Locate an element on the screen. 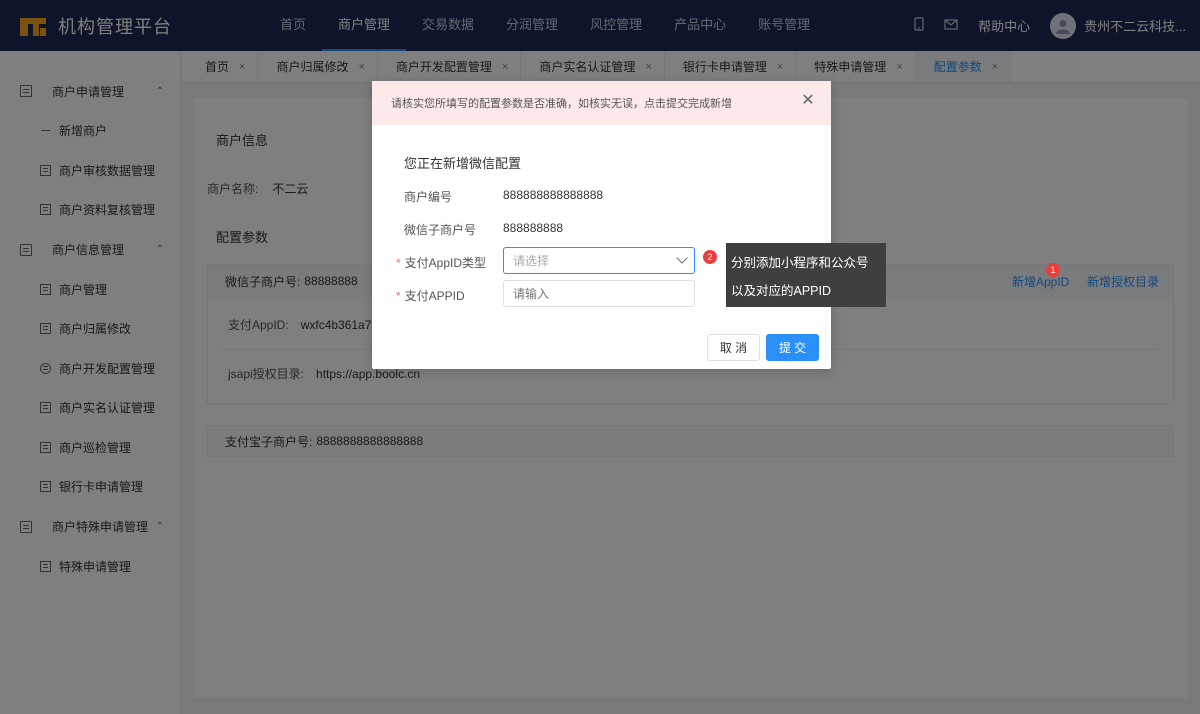  merchant-no-value: 888888888888888 is located at coordinates (553, 195).